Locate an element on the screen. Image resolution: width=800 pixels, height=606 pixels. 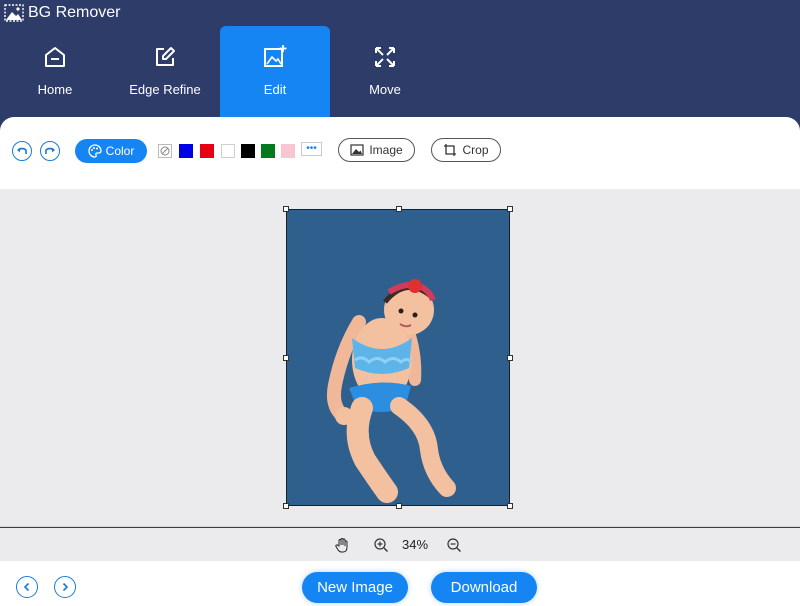
zoom-level: 34% is located at coordinates (415, 544).